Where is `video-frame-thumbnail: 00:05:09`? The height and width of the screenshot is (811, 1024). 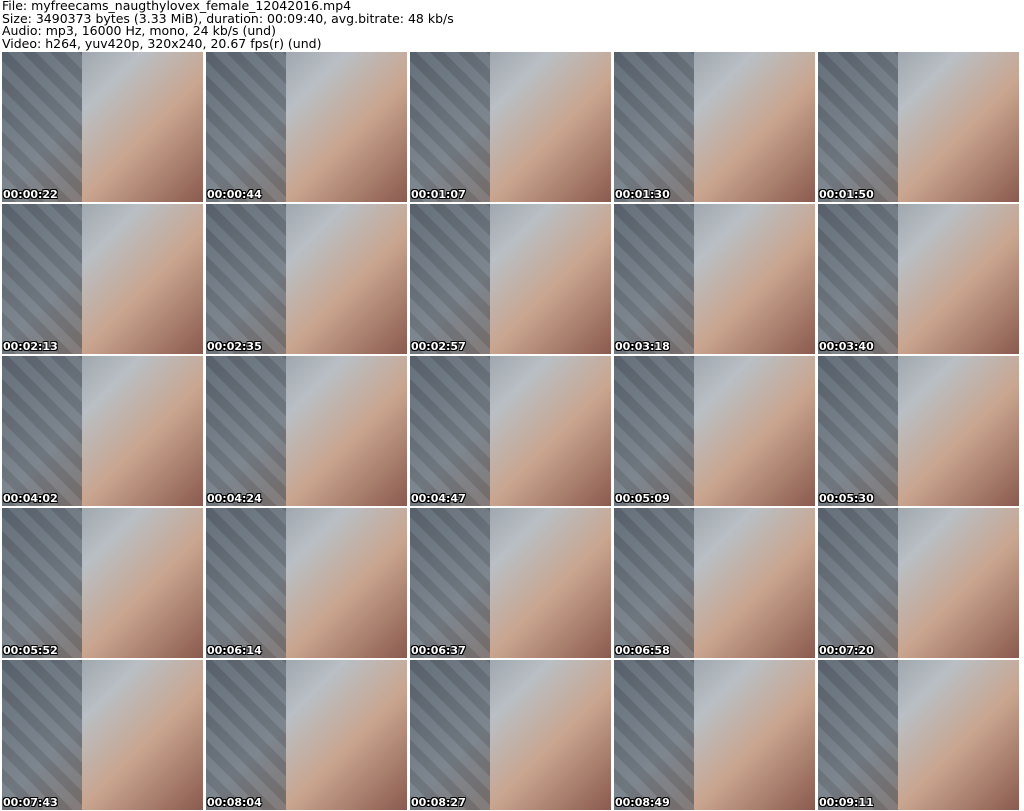 video-frame-thumbnail: 00:05:09 is located at coordinates (714, 431).